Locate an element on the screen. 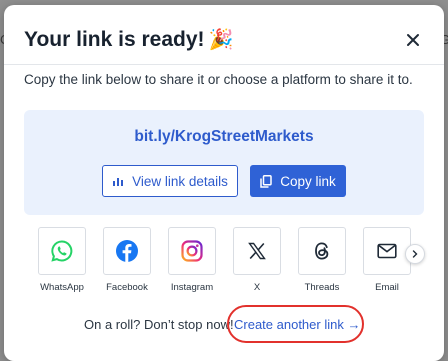  facebook-icon is located at coordinates (127, 251).